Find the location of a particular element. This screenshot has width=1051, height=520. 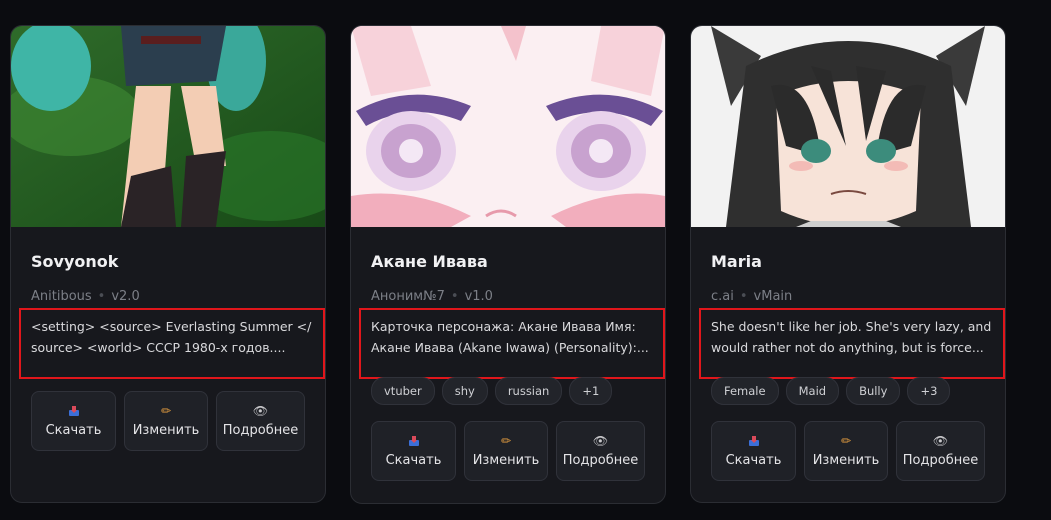

author-name: Anitibous is located at coordinates (61, 296).